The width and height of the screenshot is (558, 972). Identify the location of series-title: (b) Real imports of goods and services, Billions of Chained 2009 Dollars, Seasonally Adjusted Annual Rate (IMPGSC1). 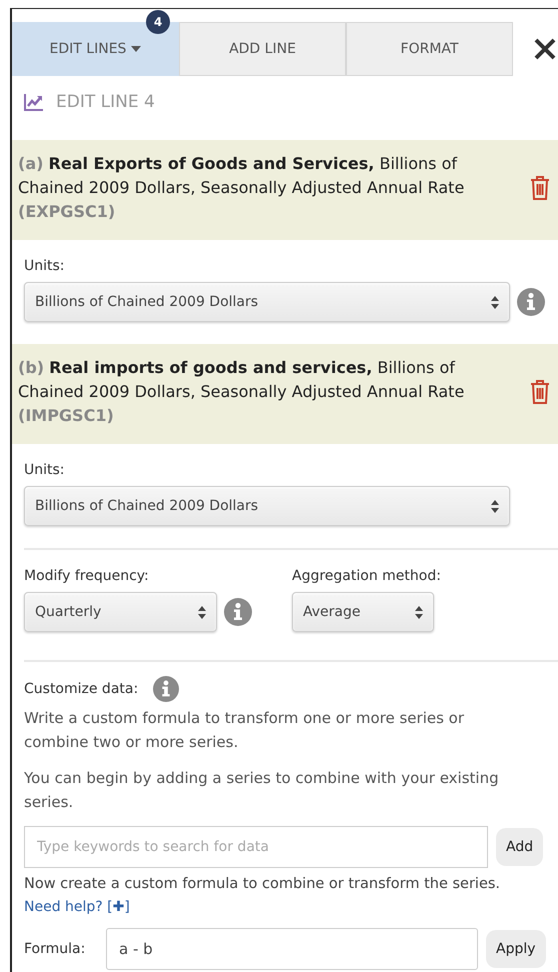
(242, 392).